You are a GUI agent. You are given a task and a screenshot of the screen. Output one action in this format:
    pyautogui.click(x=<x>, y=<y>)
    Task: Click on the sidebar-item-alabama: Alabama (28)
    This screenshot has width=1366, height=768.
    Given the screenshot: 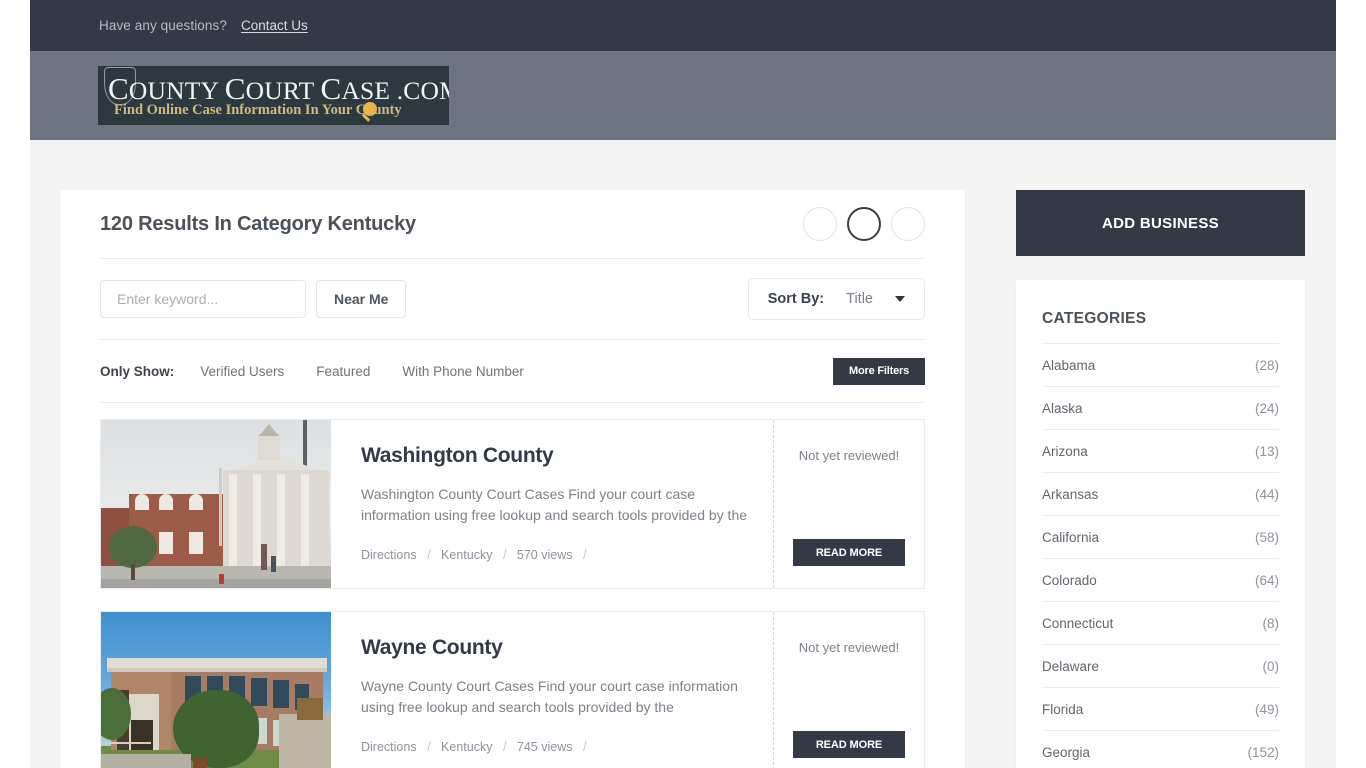 What is the action you would take?
    pyautogui.click(x=1160, y=365)
    